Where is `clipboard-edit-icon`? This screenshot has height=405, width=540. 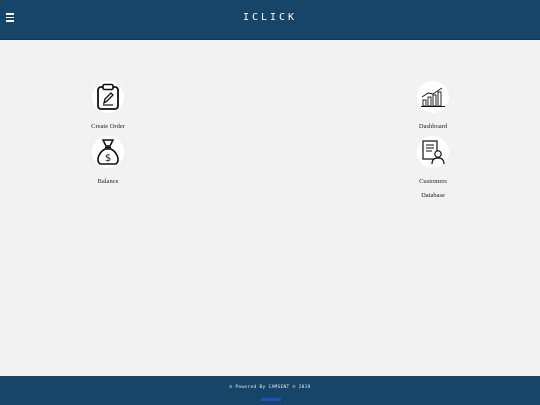
clipboard-edit-icon is located at coordinates (108, 97).